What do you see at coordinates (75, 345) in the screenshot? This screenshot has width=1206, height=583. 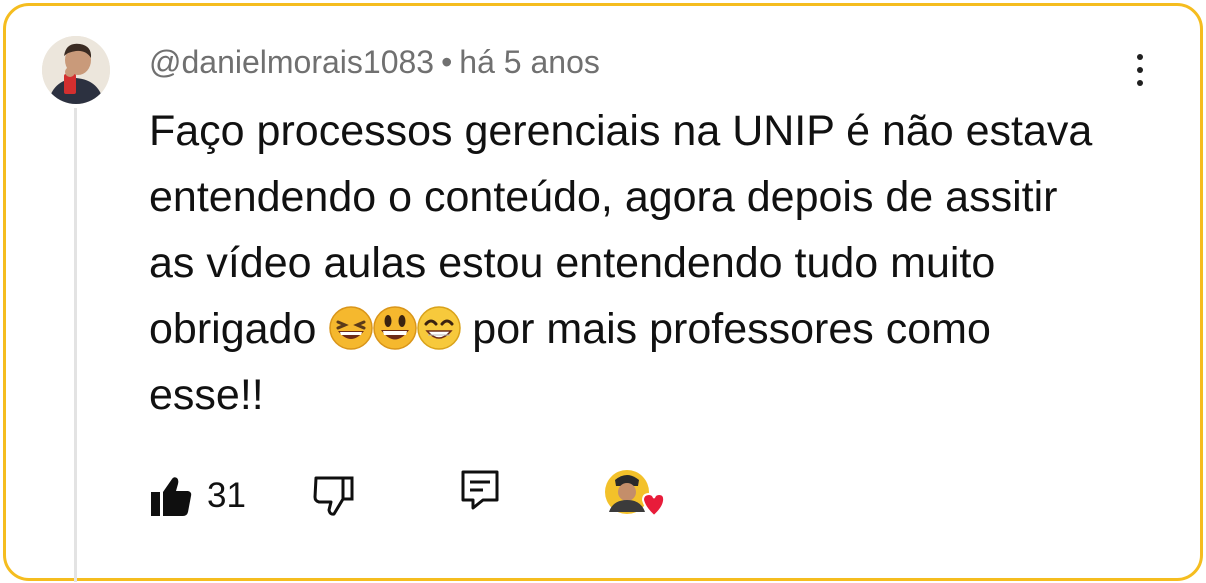 I see `thread-line` at bounding box center [75, 345].